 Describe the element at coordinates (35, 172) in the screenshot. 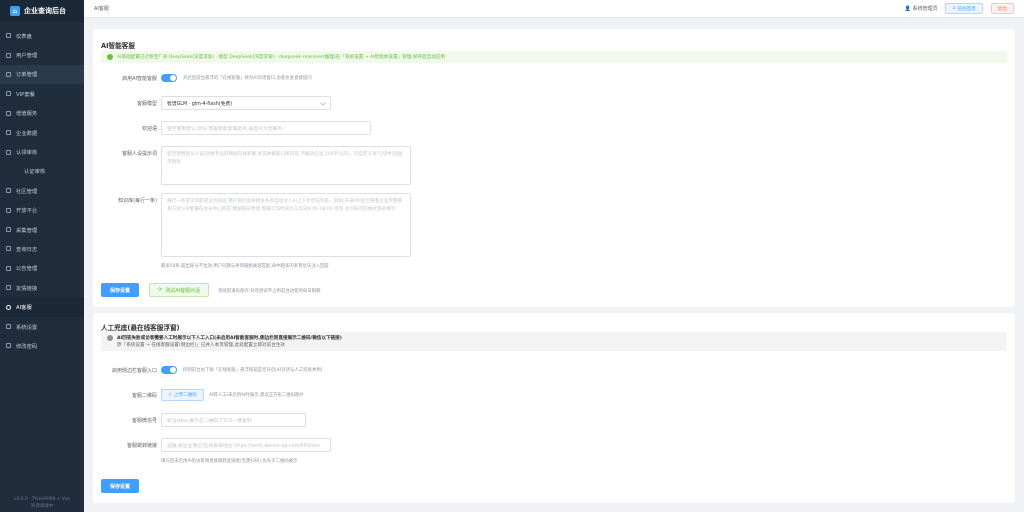

I see `sidebar-item-label: 认证审核` at that location.